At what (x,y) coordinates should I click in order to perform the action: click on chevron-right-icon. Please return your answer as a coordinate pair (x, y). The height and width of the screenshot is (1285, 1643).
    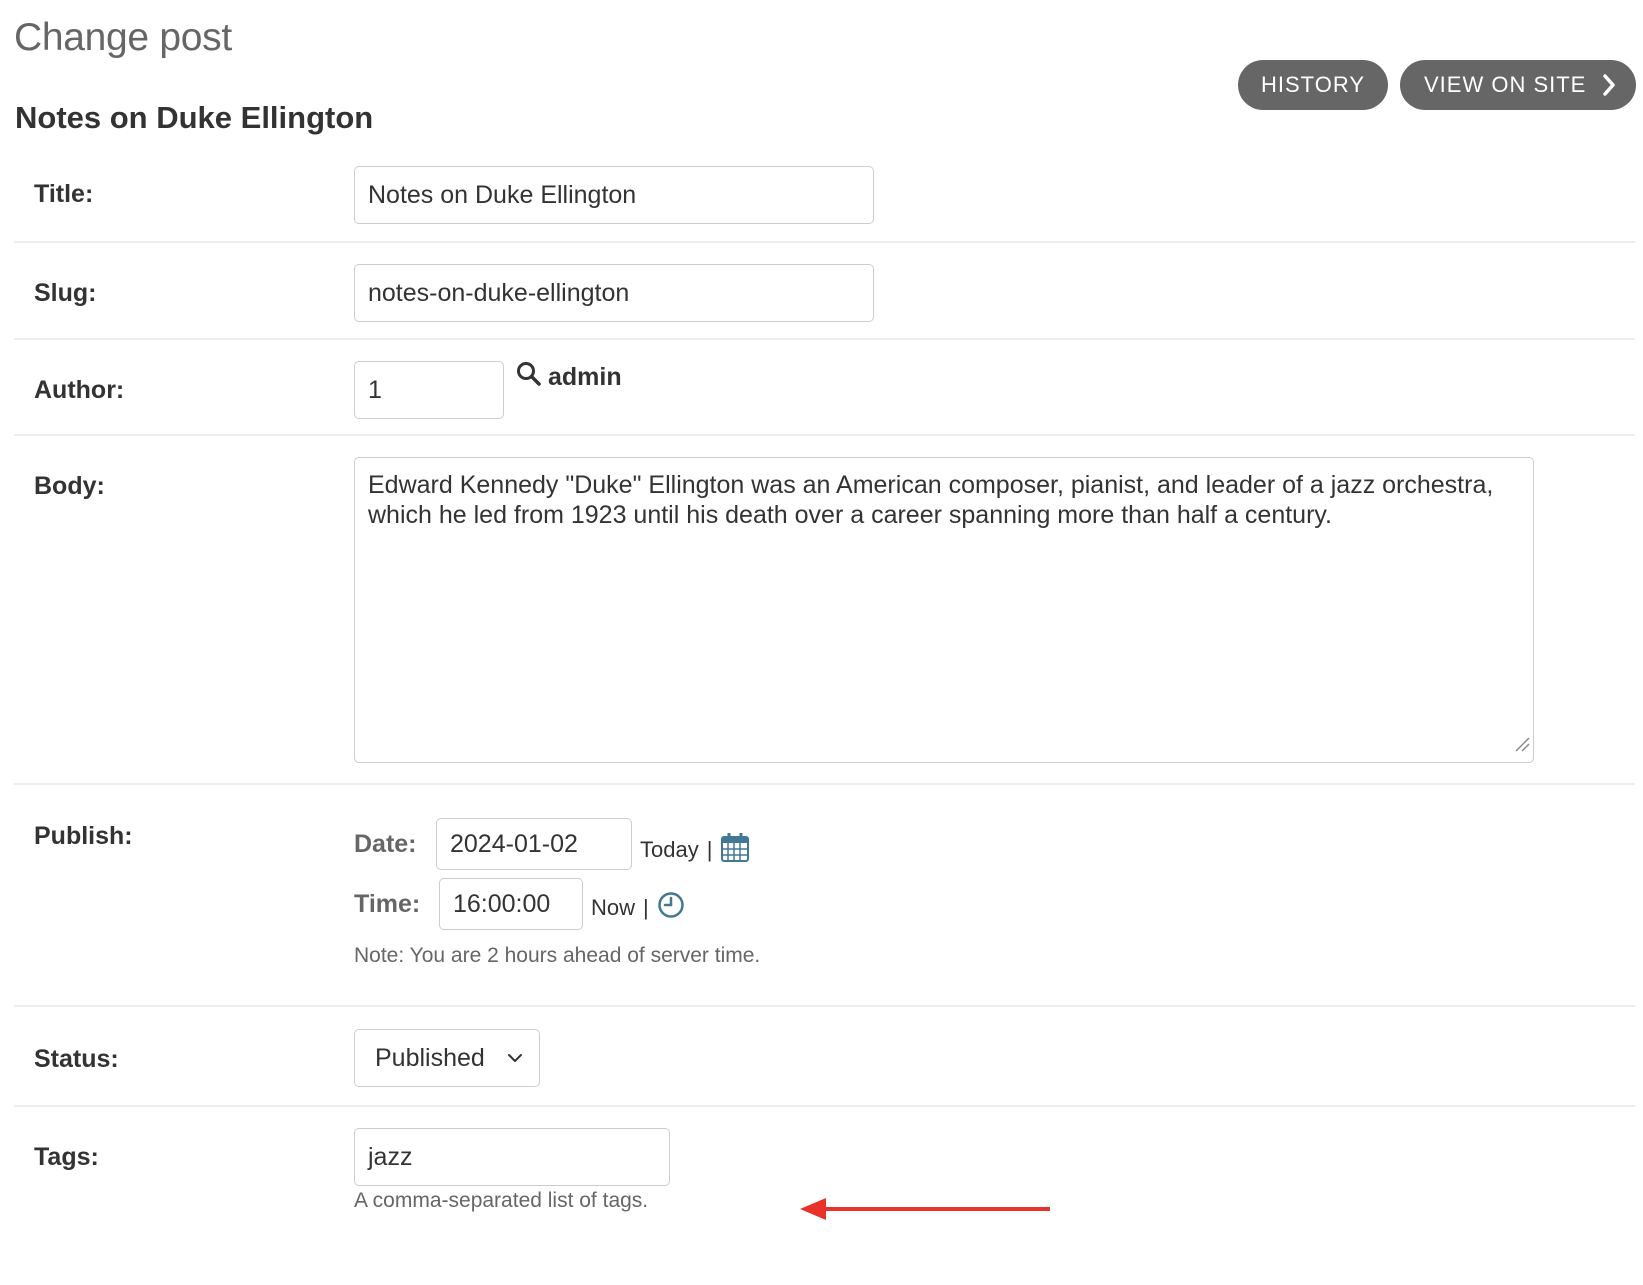
    Looking at the image, I should click on (1609, 85).